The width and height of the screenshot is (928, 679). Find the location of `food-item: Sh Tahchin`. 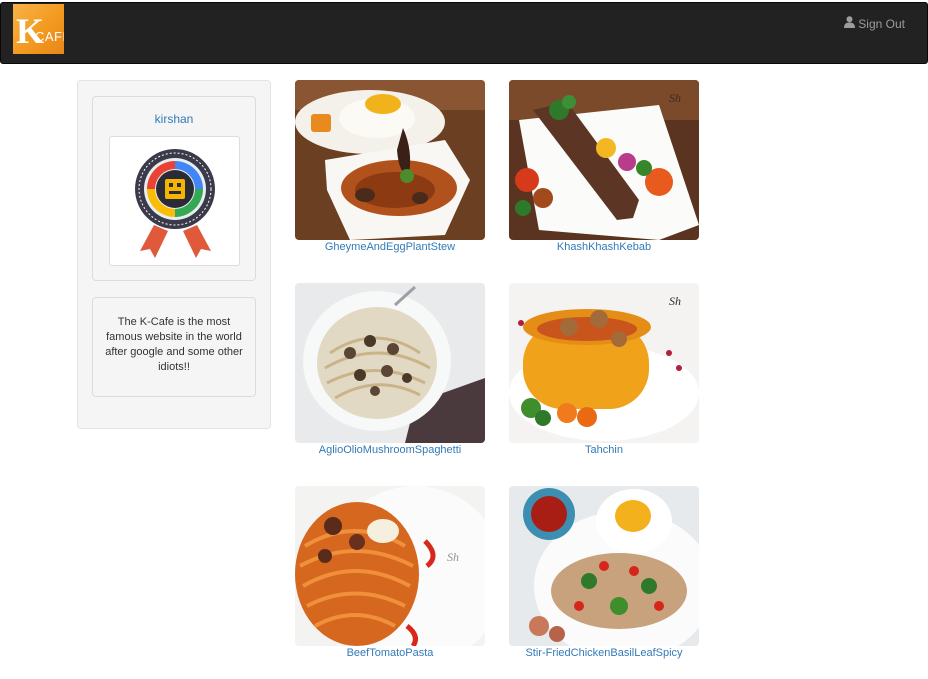

food-item: Sh Tahchin is located at coordinates (604, 369).